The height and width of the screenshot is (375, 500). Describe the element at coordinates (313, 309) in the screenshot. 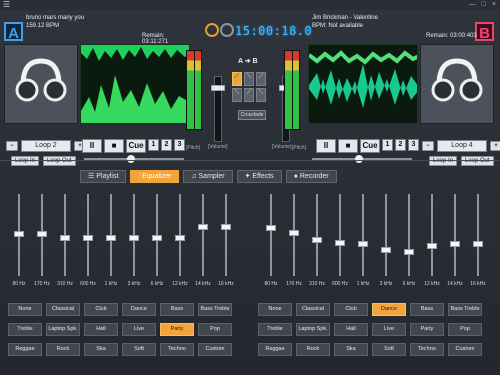

I see `right-preset-classical: Classical` at that location.